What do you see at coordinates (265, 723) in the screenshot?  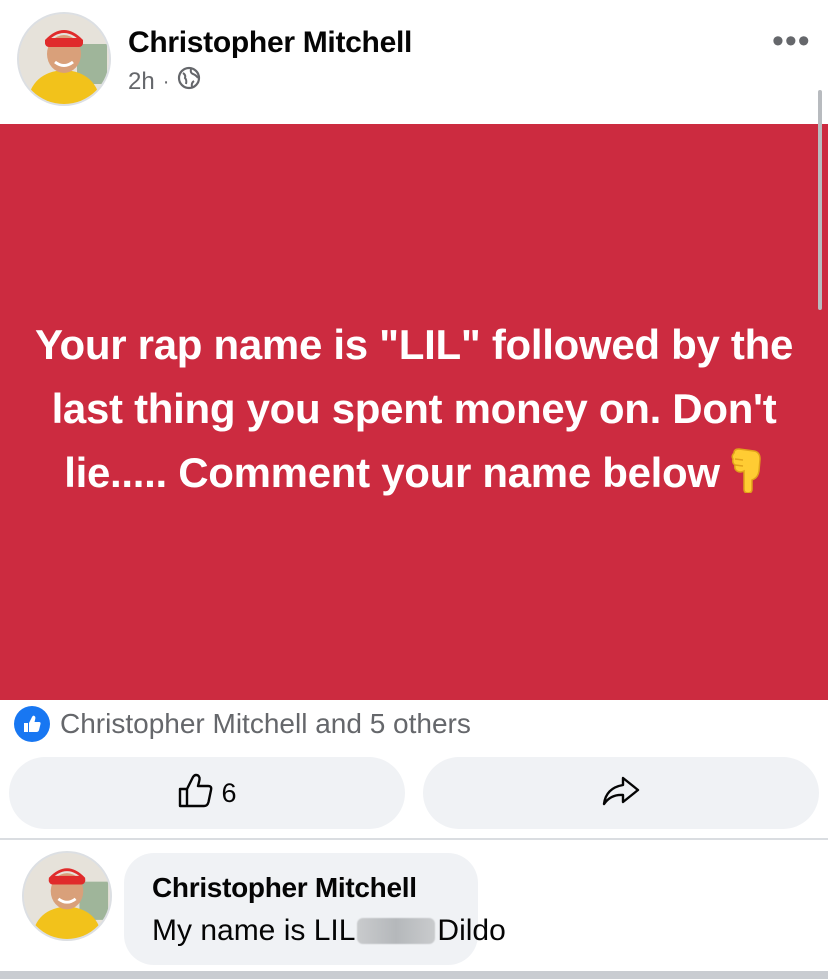 I see `reaction-text: Christopher Mitchell and 5 others` at bounding box center [265, 723].